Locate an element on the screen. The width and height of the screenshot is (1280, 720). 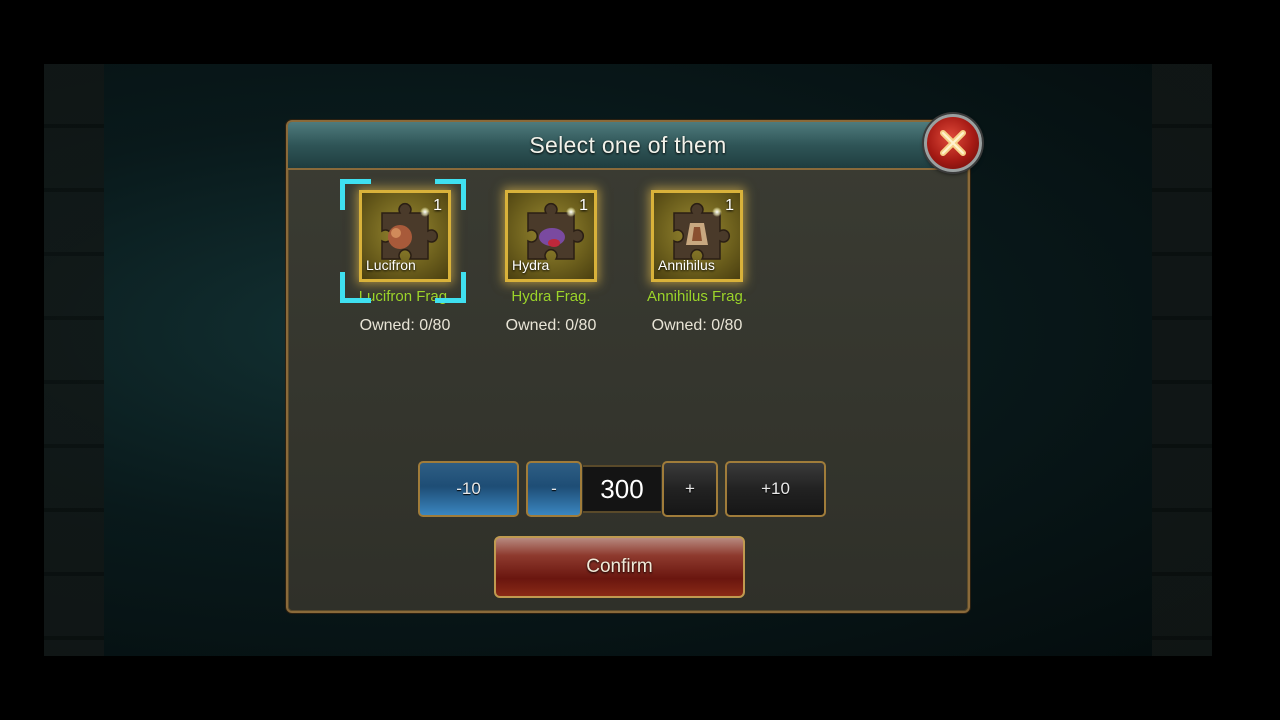
close-x-icon is located at coordinates (953, 143).